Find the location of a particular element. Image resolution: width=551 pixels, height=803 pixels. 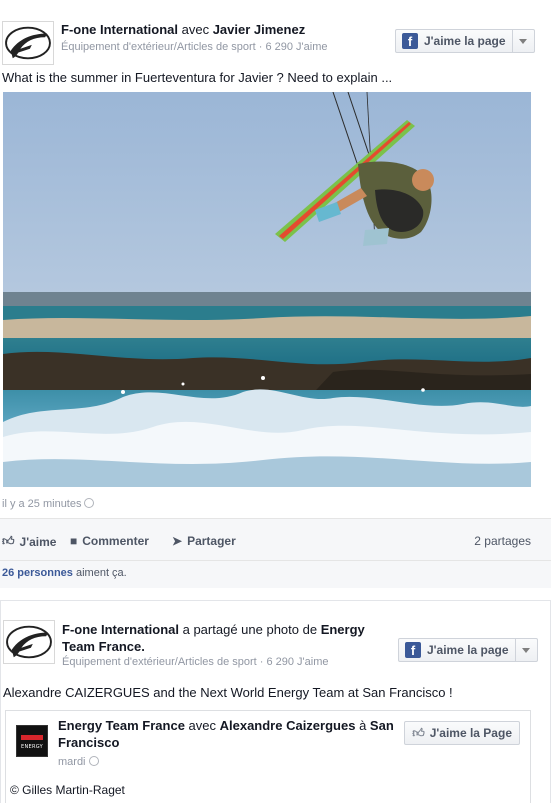

post-header: F-one International avec Javier Jimenez is located at coordinates (183, 29).